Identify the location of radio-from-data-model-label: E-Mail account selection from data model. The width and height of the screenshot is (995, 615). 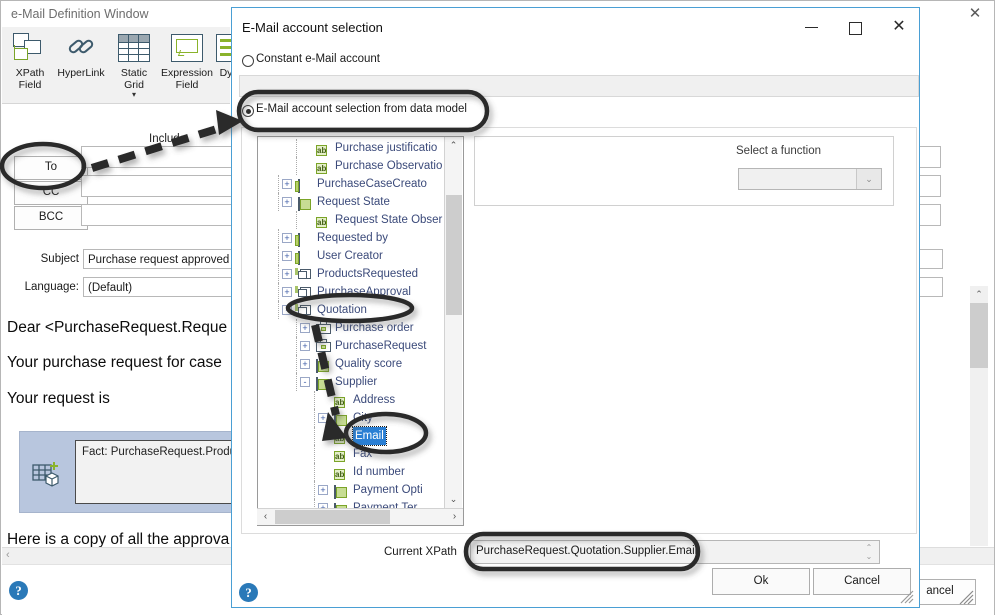
(361, 109).